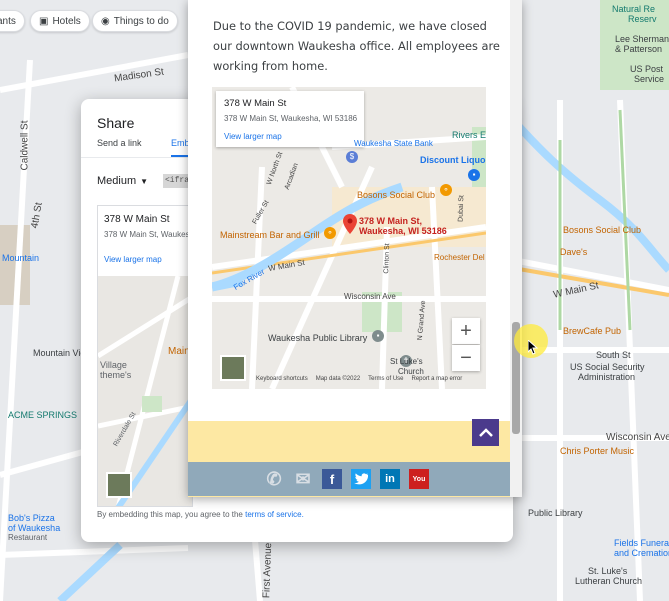 The height and width of the screenshot is (601, 669). What do you see at coordinates (474, 175) in the screenshot?
I see `shopping-icon: ▪` at bounding box center [474, 175].